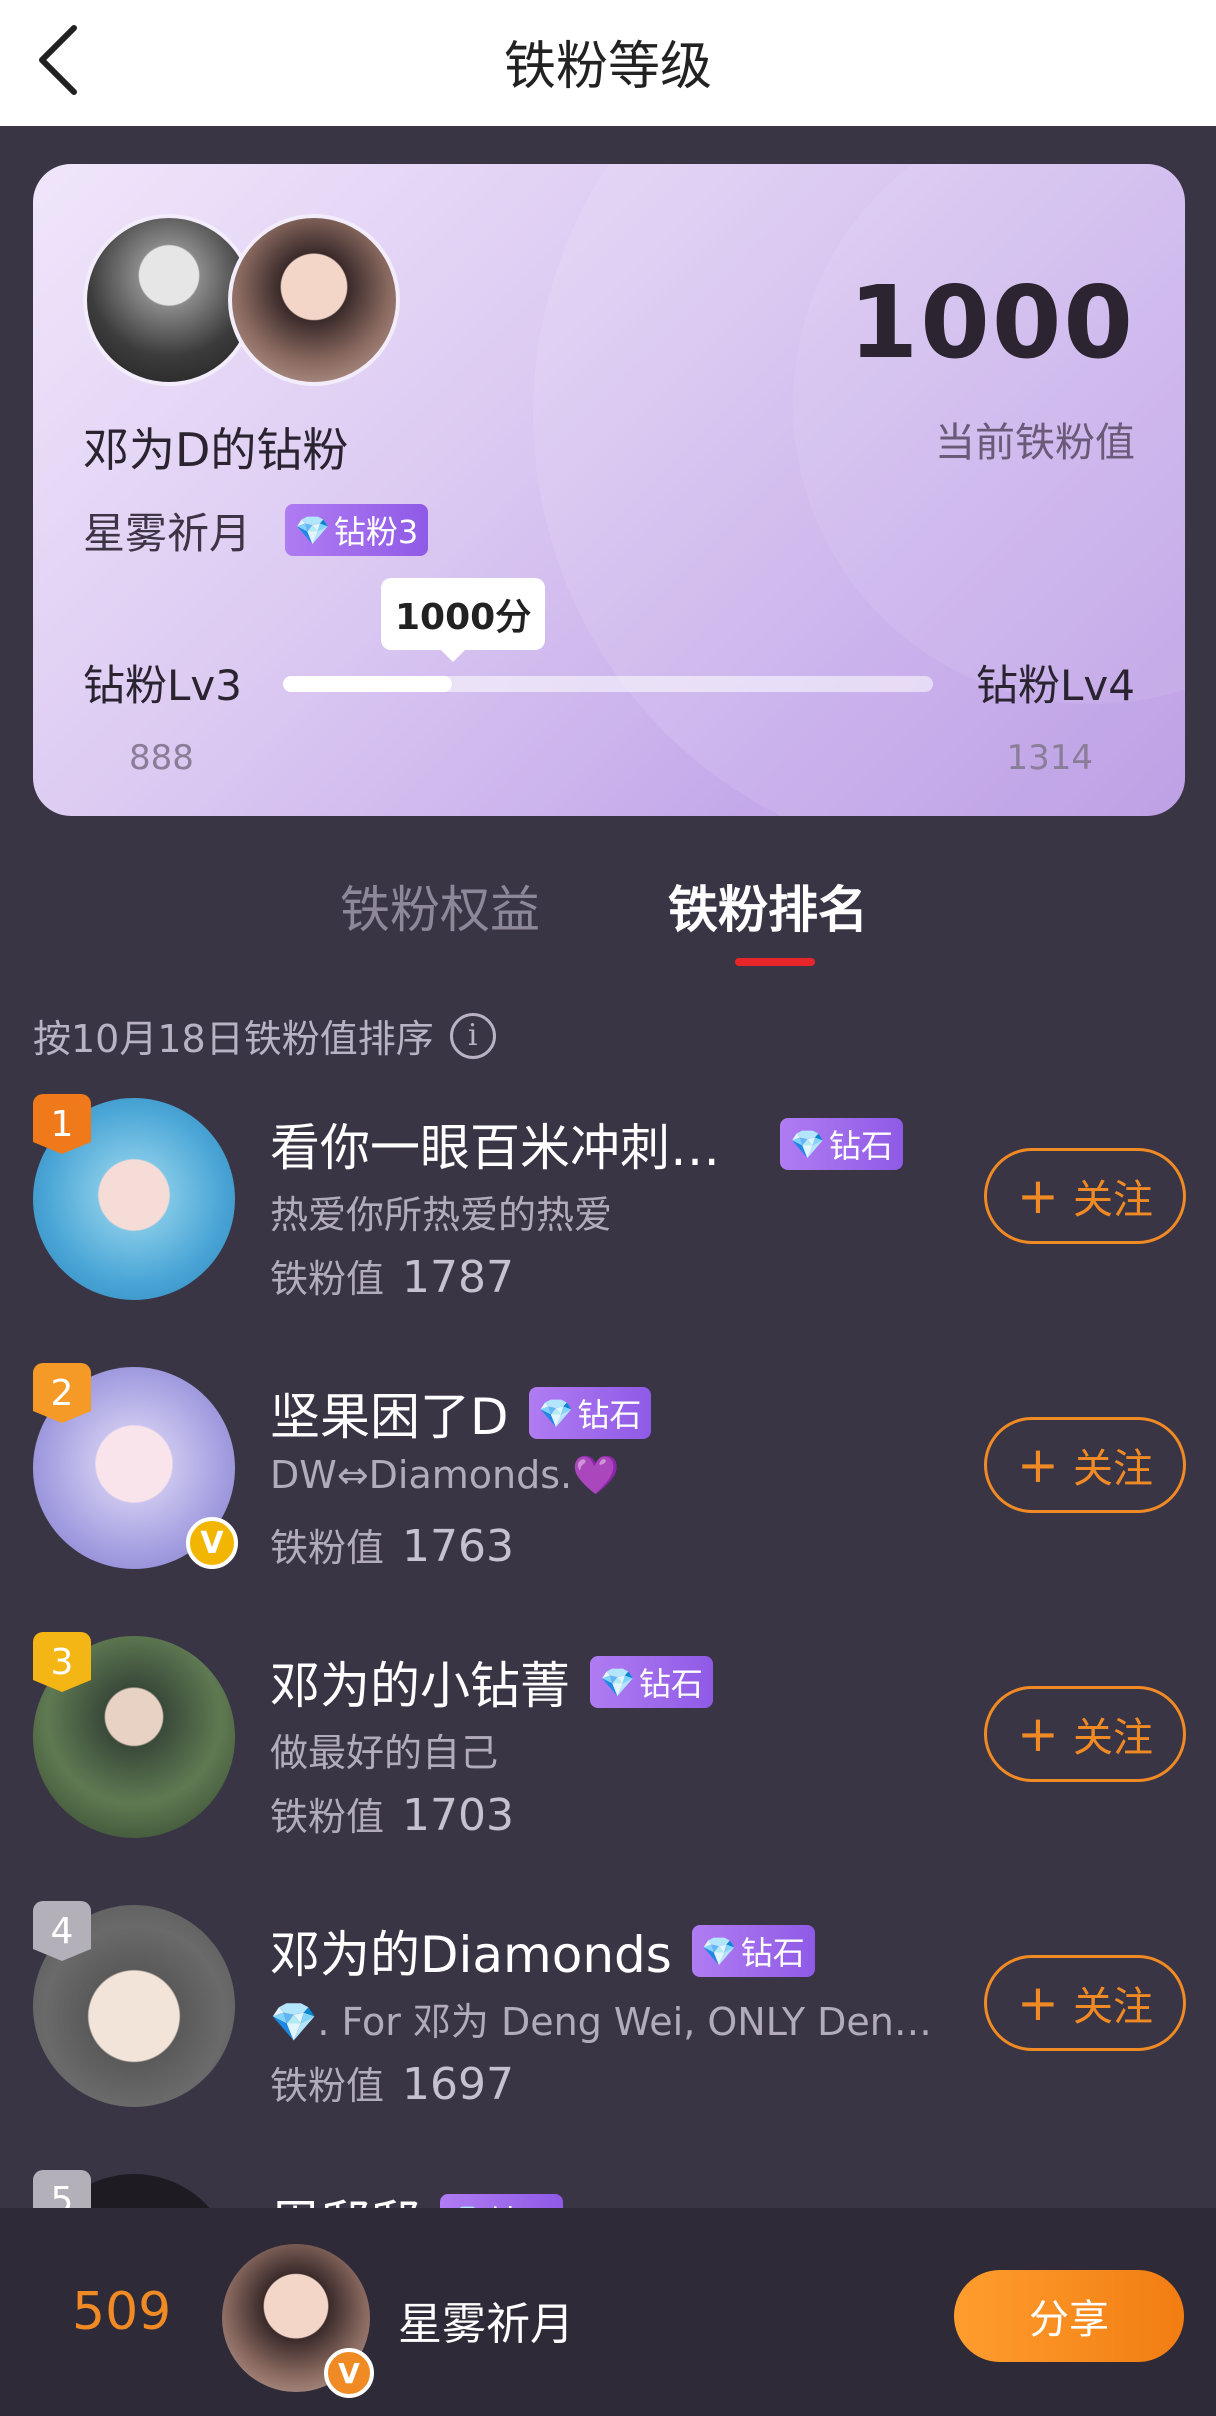  What do you see at coordinates (458, 1815) in the screenshot?
I see `fan-value-number: 1703` at bounding box center [458, 1815].